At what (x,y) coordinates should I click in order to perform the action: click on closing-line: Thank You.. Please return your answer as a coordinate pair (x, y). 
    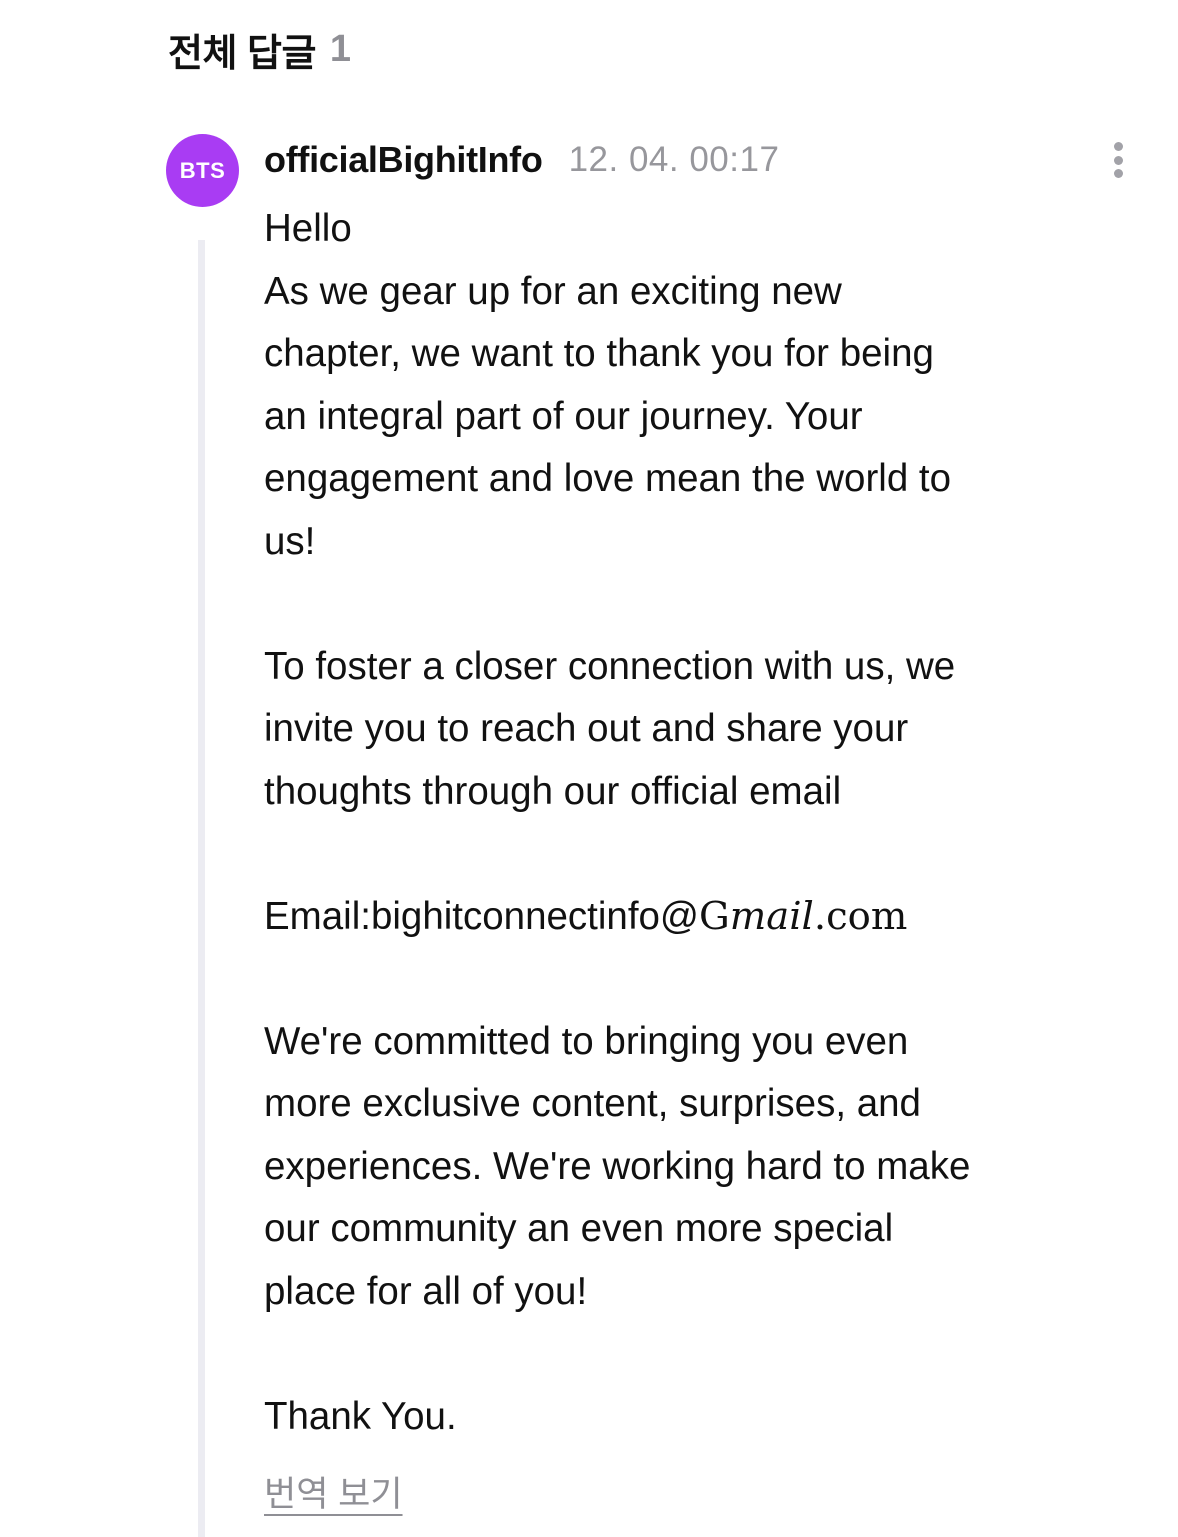
    Looking at the image, I should click on (360, 1416).